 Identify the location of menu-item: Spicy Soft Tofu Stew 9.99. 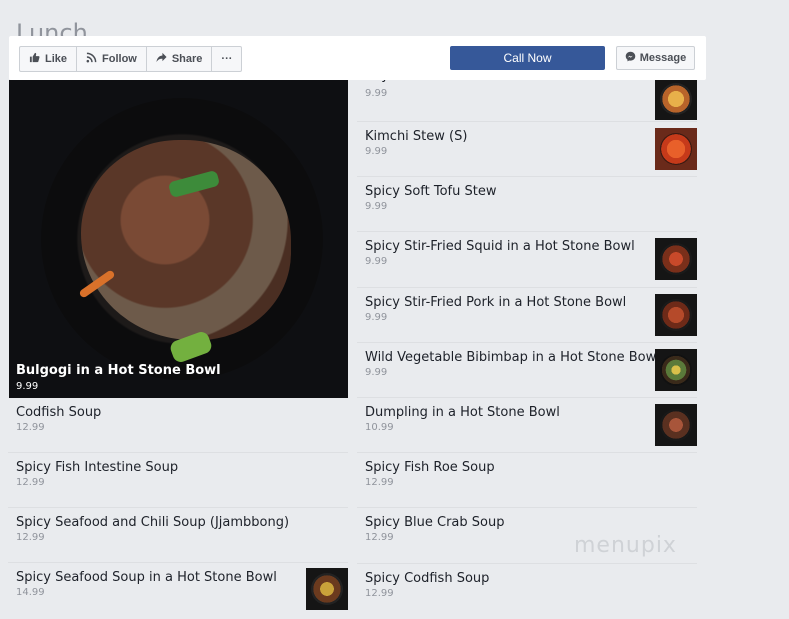
(527, 205).